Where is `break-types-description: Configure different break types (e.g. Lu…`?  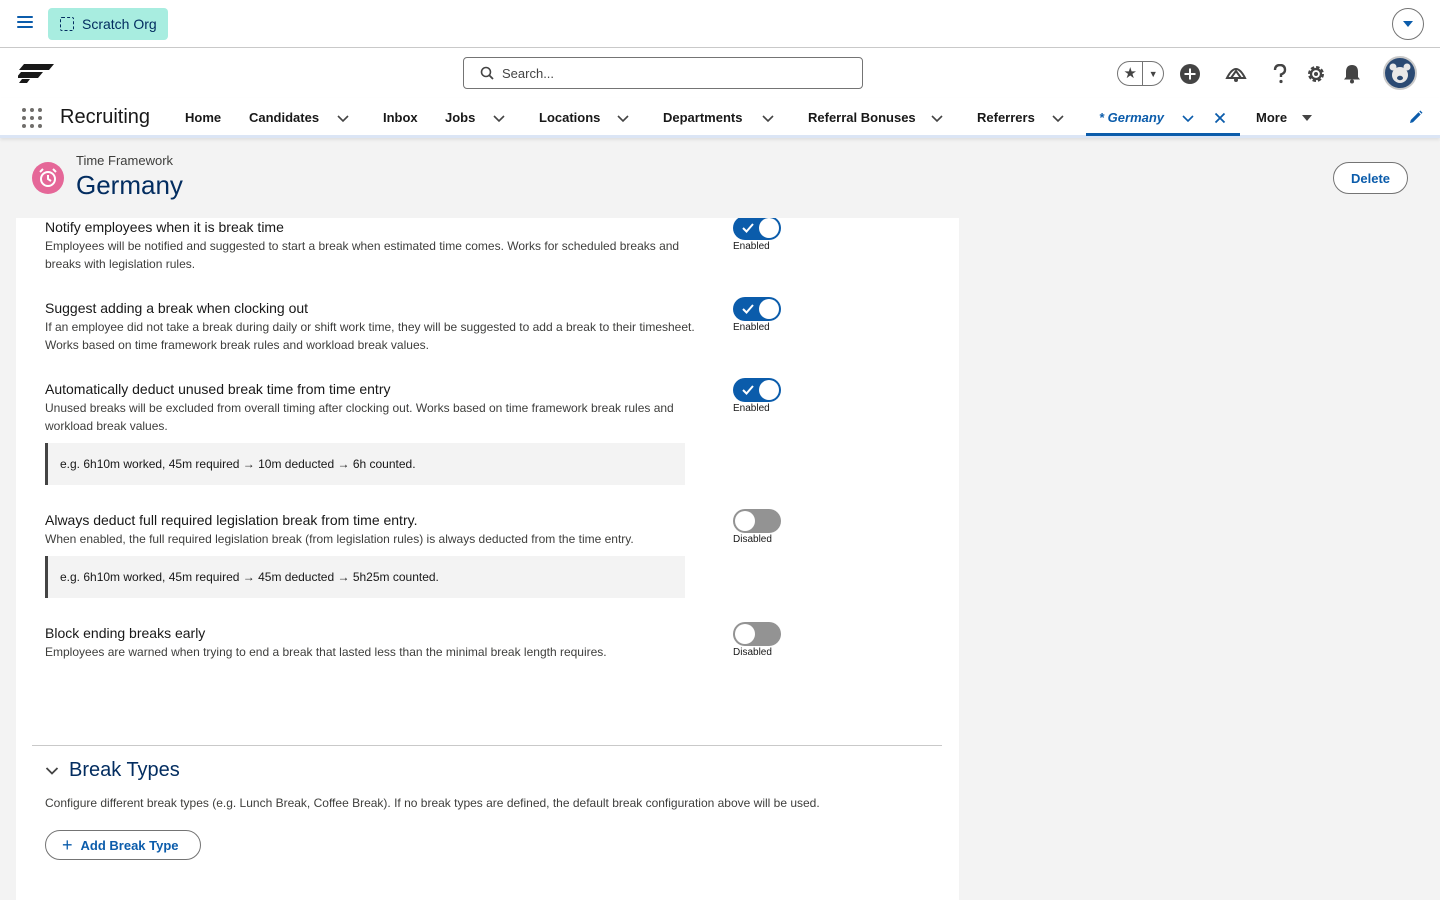 break-types-description: Configure different break types (e.g. Lu… is located at coordinates (432, 803).